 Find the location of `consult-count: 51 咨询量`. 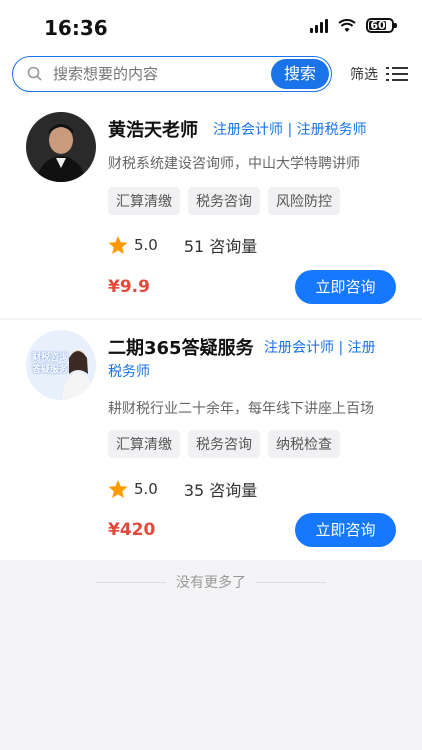

consult-count: 51 咨询量 is located at coordinates (220, 246).